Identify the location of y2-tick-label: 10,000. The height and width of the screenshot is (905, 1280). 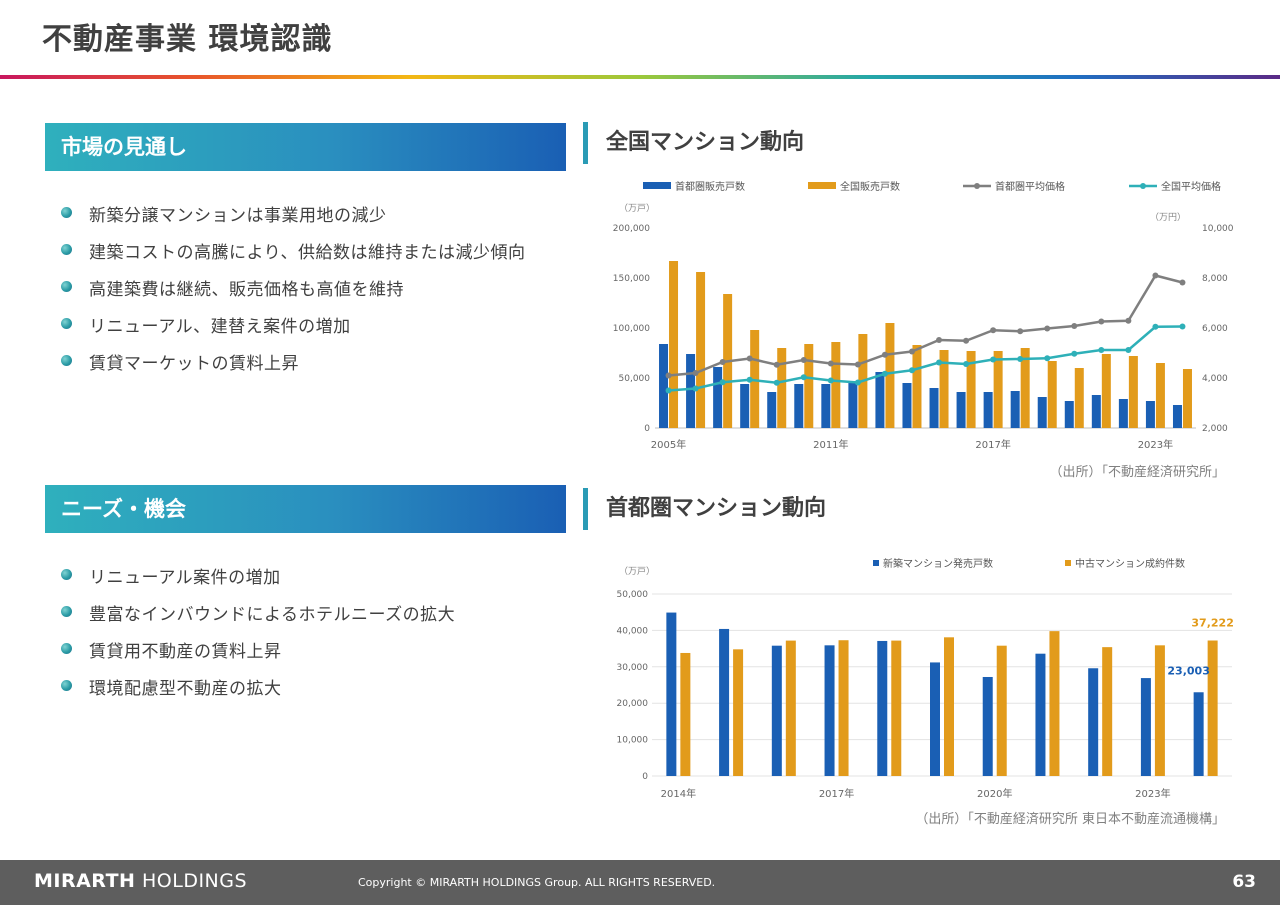
(1218, 229).